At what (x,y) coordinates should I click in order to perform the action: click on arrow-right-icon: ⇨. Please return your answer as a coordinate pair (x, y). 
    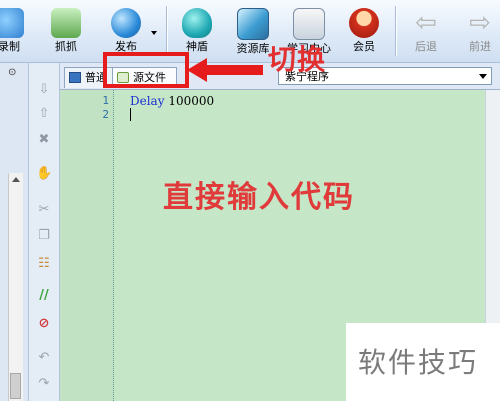
    Looking at the image, I should click on (480, 23).